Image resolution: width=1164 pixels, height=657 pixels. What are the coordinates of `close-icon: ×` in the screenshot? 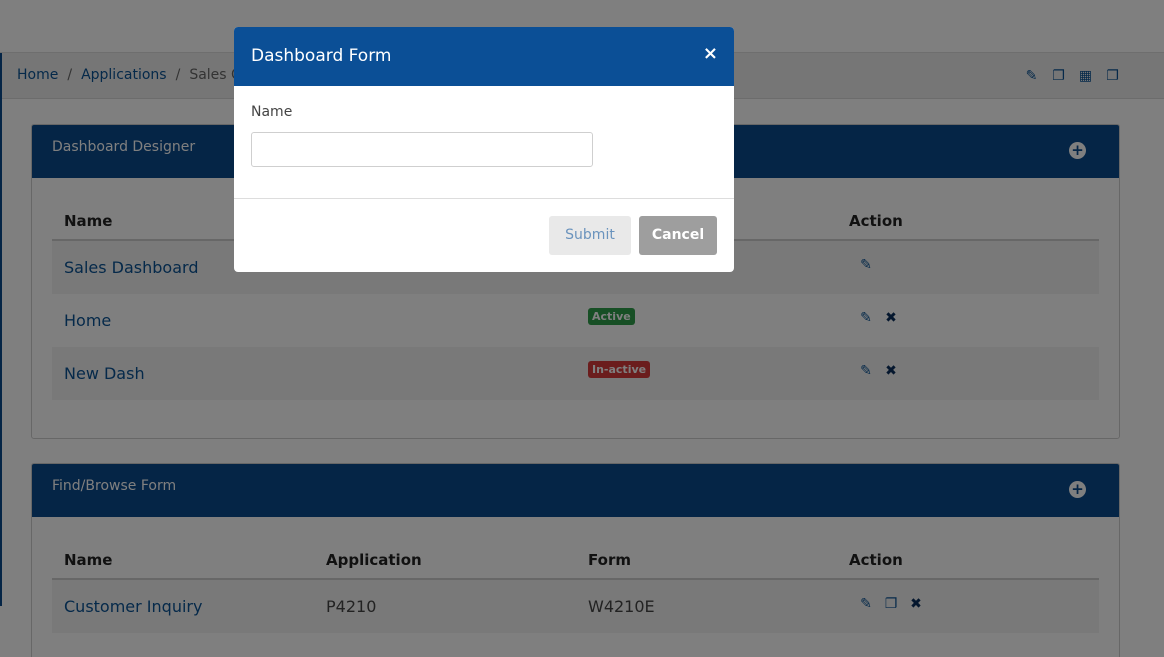 It's located at (710, 54).